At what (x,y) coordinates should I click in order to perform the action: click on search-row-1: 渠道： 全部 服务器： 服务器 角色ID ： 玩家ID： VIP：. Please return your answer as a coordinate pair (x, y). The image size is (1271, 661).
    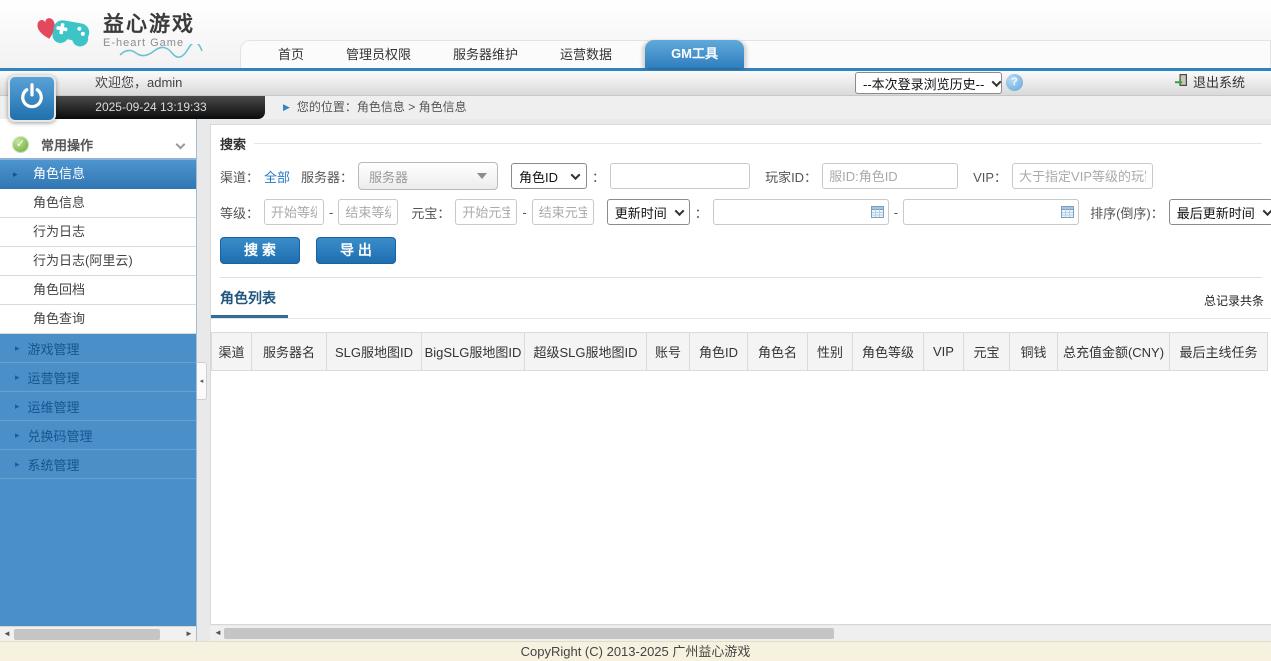
    Looking at the image, I should click on (741, 176).